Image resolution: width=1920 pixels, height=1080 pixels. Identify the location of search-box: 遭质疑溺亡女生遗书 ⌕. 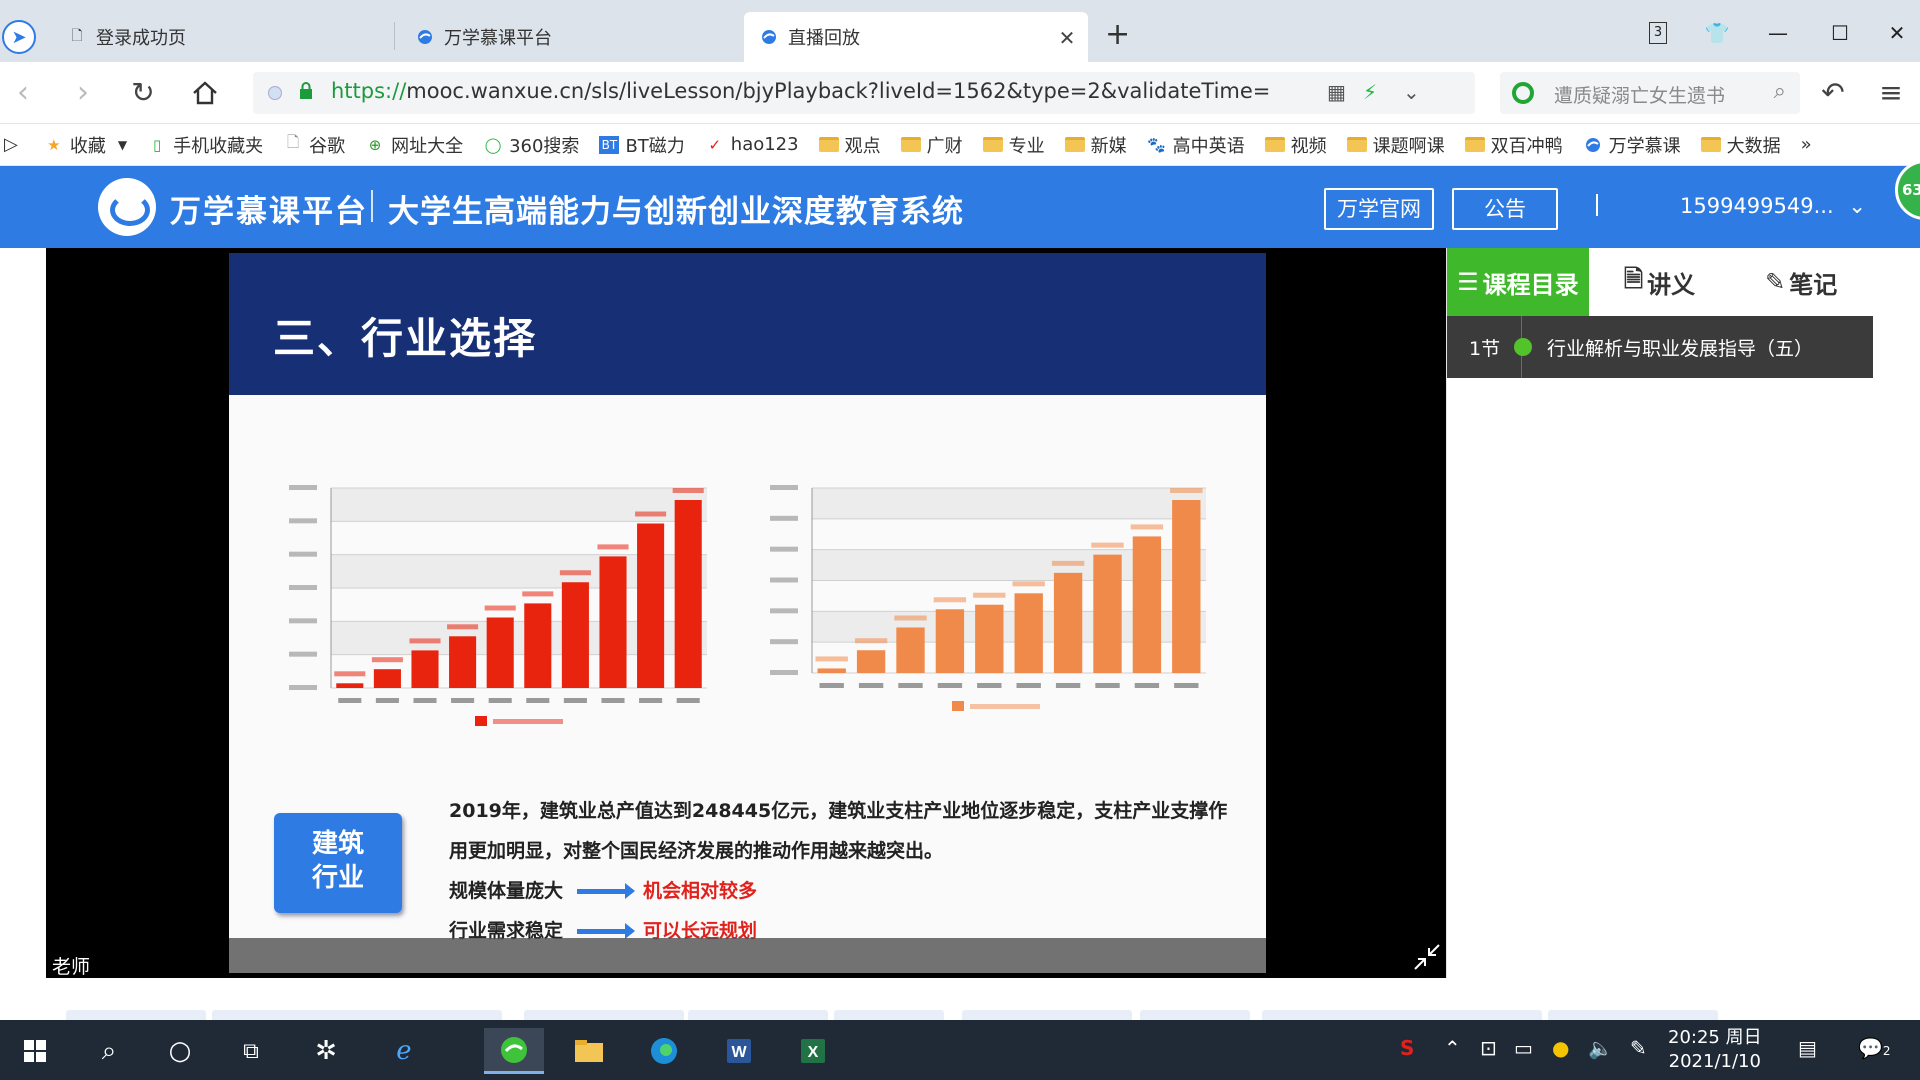
(1650, 93).